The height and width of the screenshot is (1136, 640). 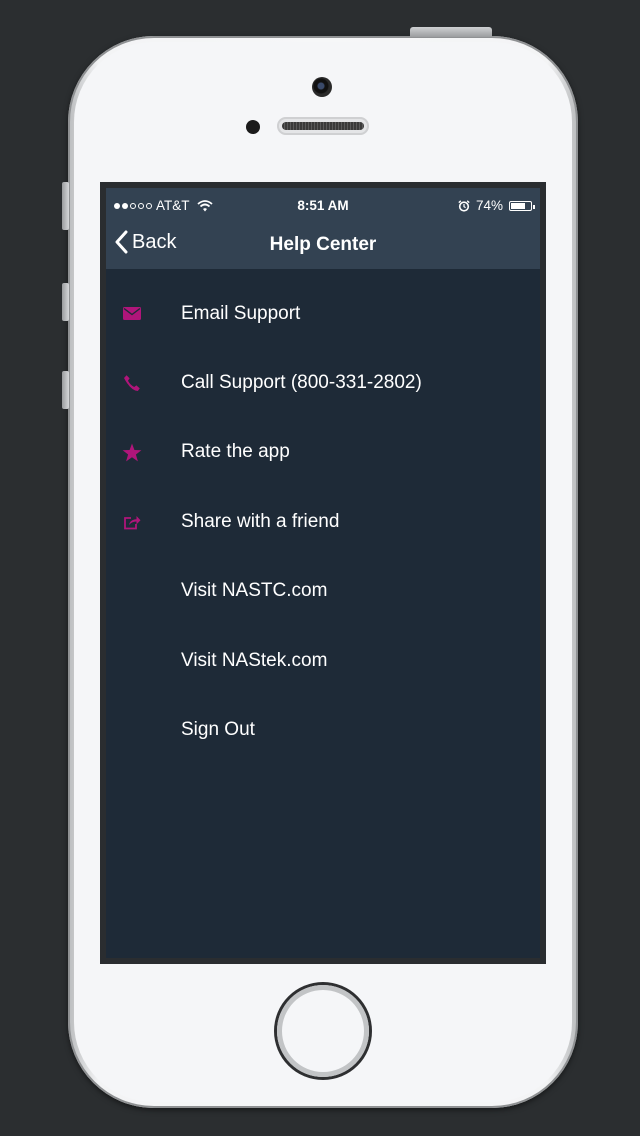 I want to click on navigation-bar: Back Help Center, so click(x=323, y=246).